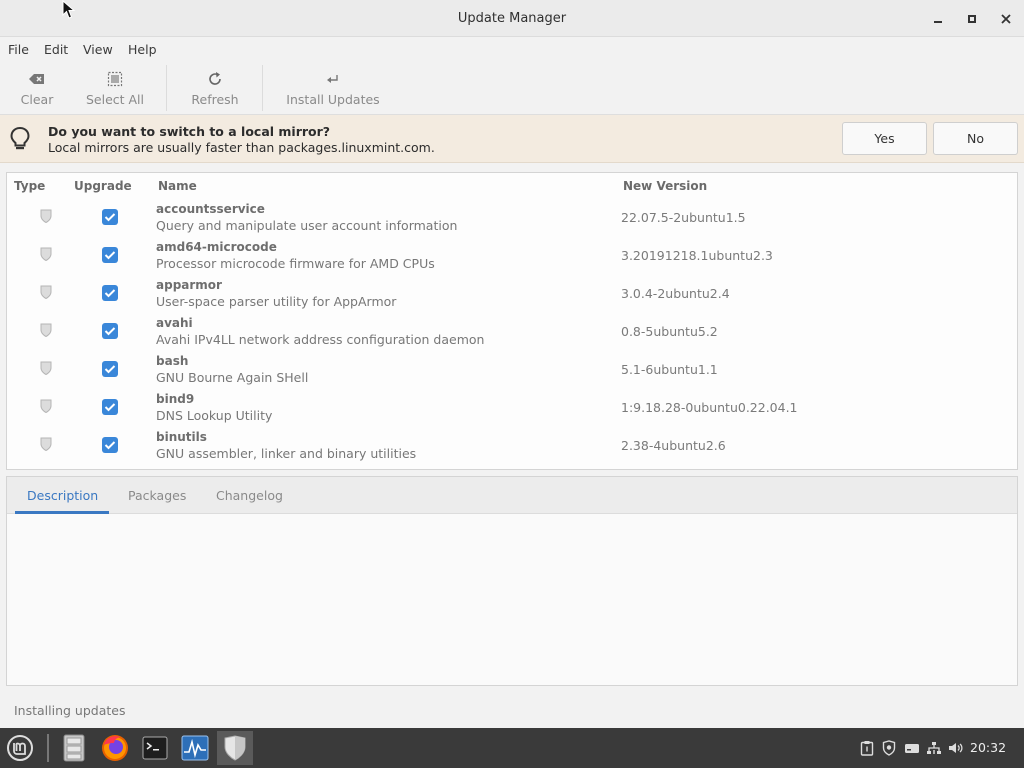  I want to click on yes-button: Yes, so click(884, 138).